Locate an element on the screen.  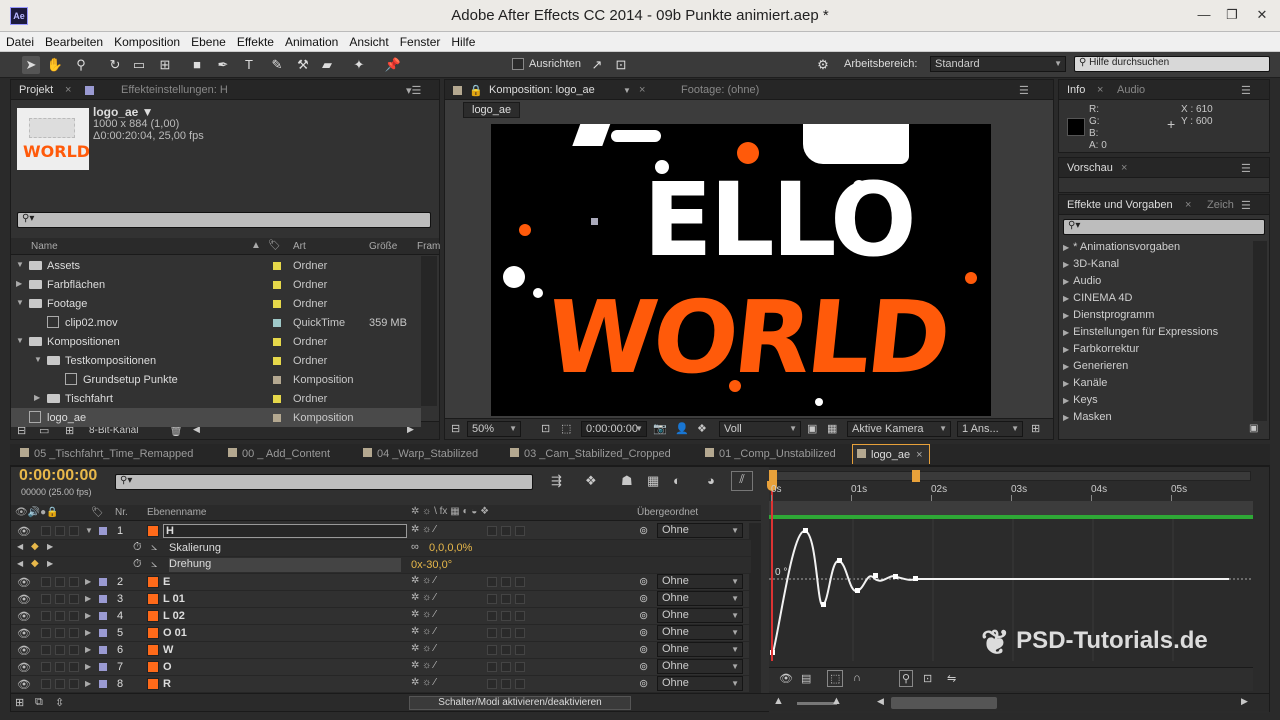
effects-item: ▶ Kanäle is located at coordinates (1085, 383).